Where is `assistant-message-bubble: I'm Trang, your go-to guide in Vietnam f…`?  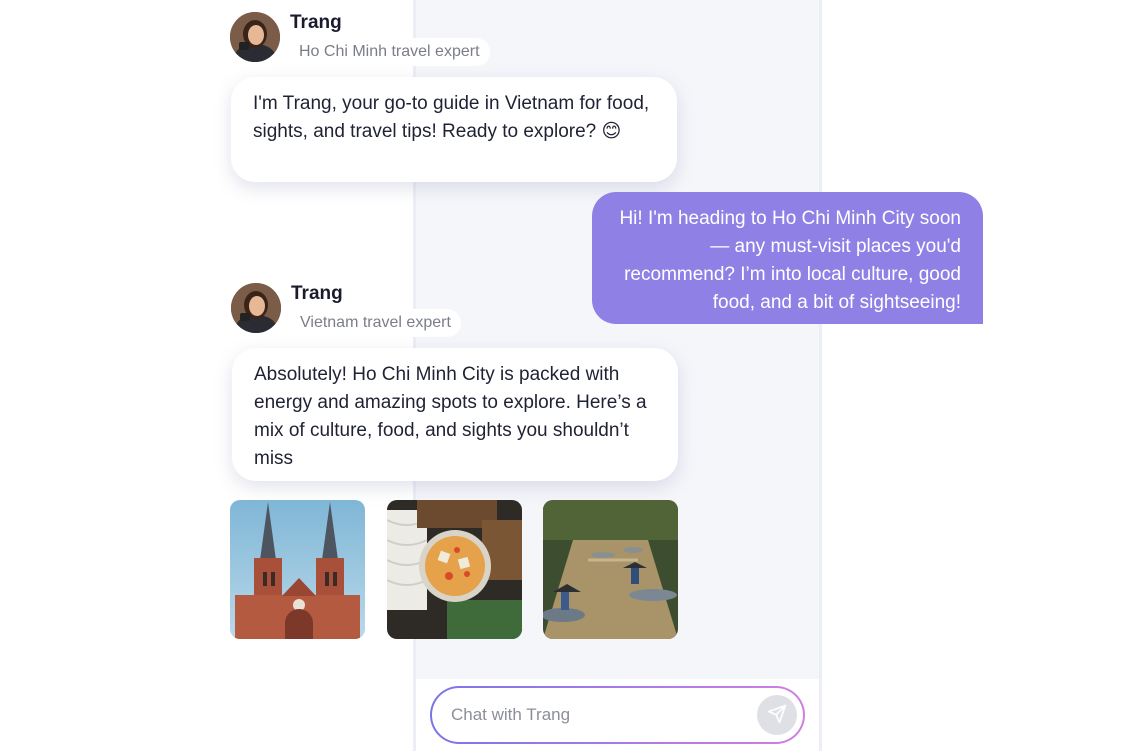 assistant-message-bubble: I'm Trang, your go-to guide in Vietnam f… is located at coordinates (454, 129).